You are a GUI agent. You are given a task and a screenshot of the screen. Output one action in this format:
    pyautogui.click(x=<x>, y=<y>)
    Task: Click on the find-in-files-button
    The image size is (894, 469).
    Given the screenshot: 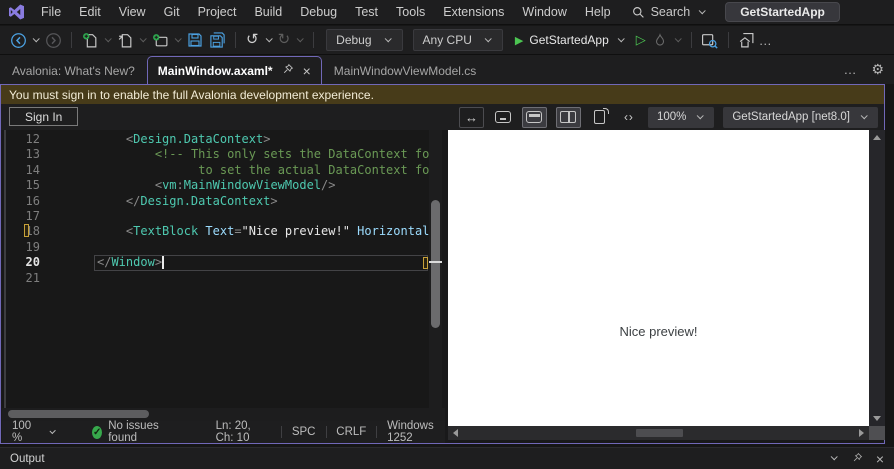 What is the action you would take?
    pyautogui.click(x=710, y=40)
    